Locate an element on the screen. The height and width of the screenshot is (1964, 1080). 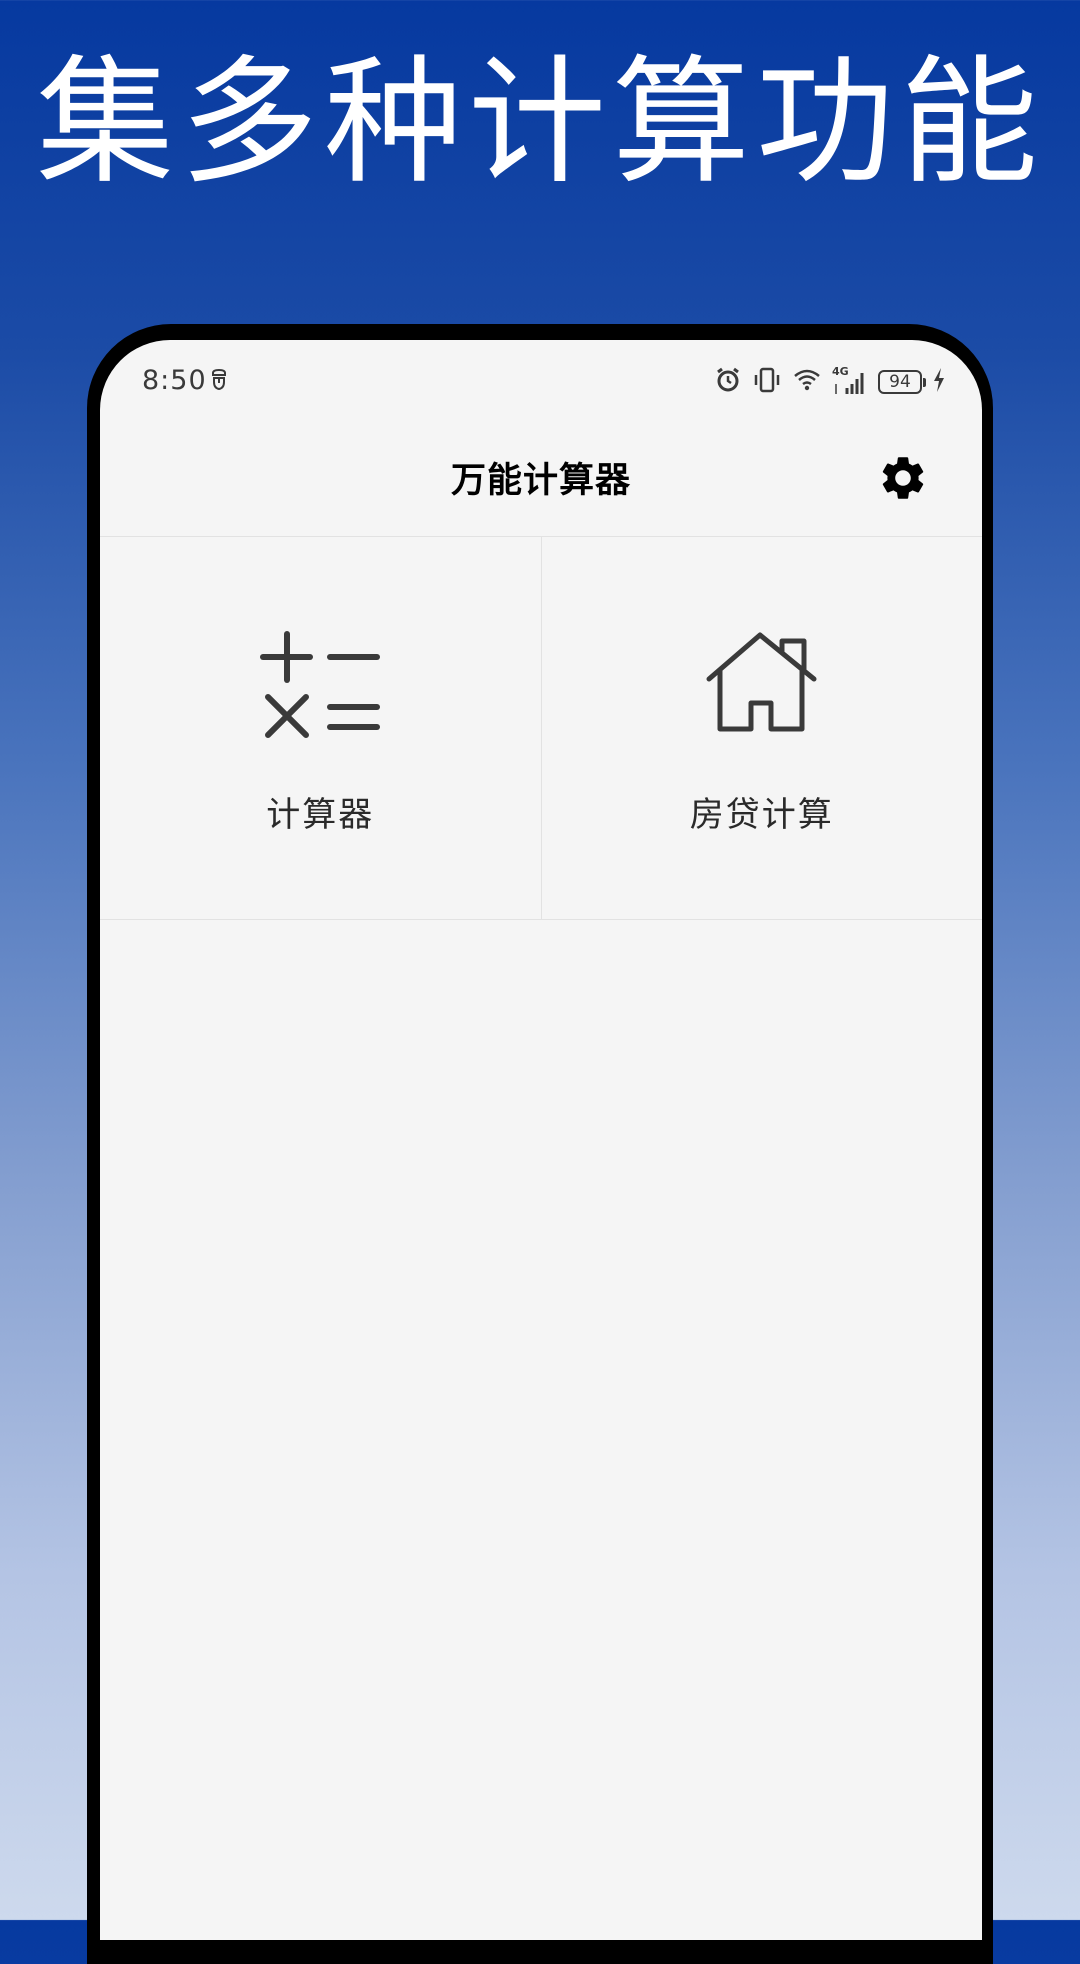
alarm-icon is located at coordinates (728, 382).